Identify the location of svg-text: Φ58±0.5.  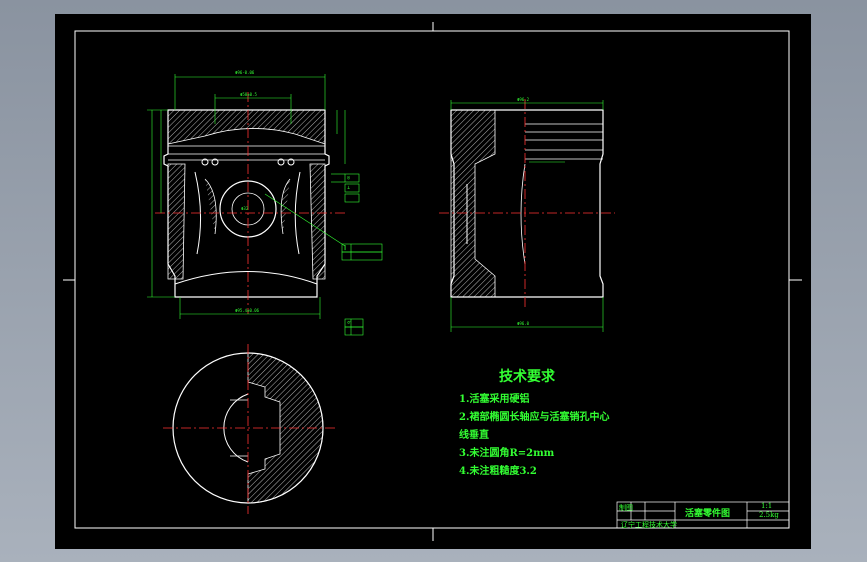
(248, 94).